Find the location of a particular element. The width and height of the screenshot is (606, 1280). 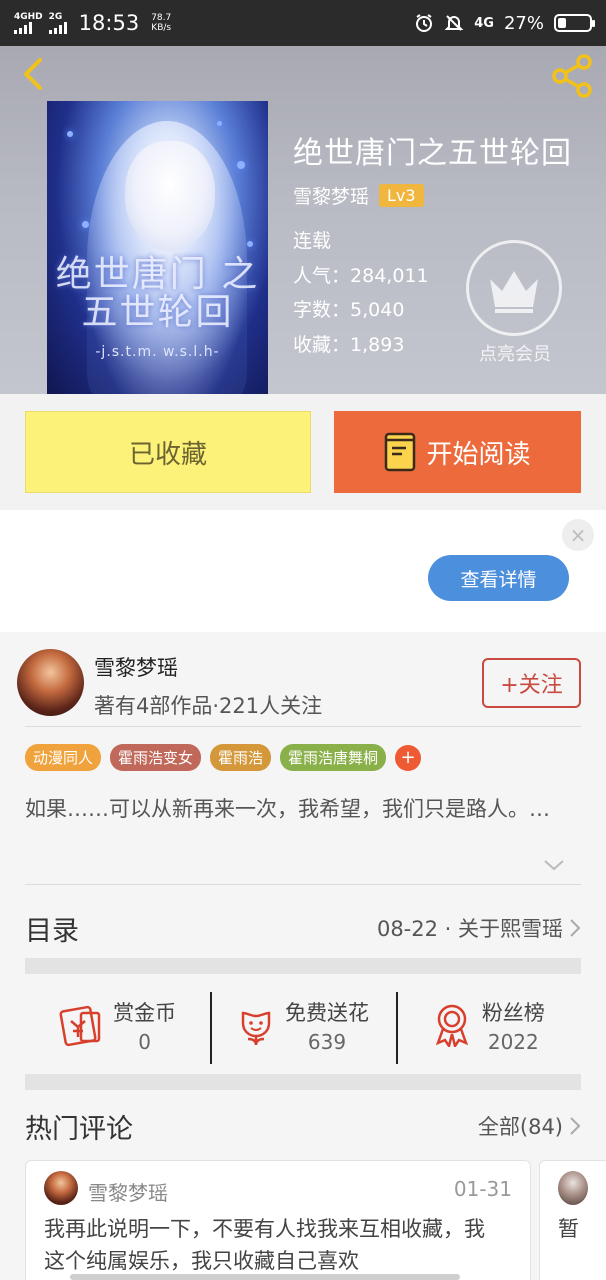

comment-card: 暂 is located at coordinates (572, 1220).